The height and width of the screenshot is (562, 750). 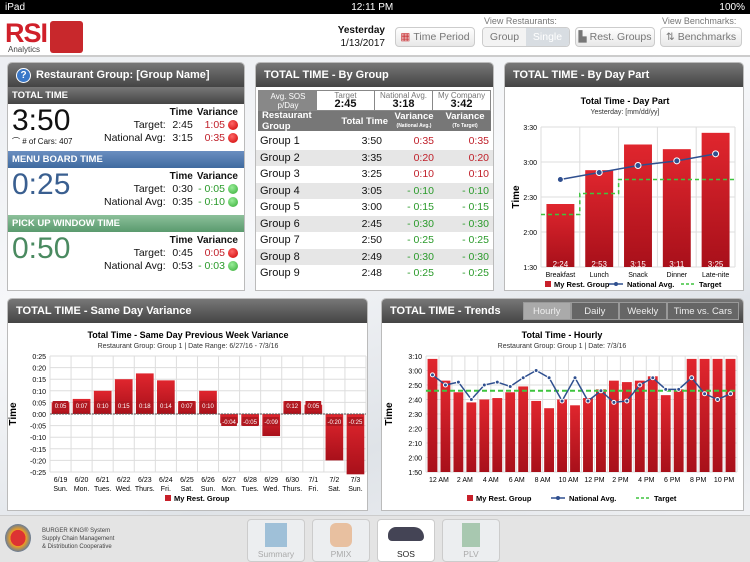 I want to click on col-total: Total Time, so click(x=364, y=121).